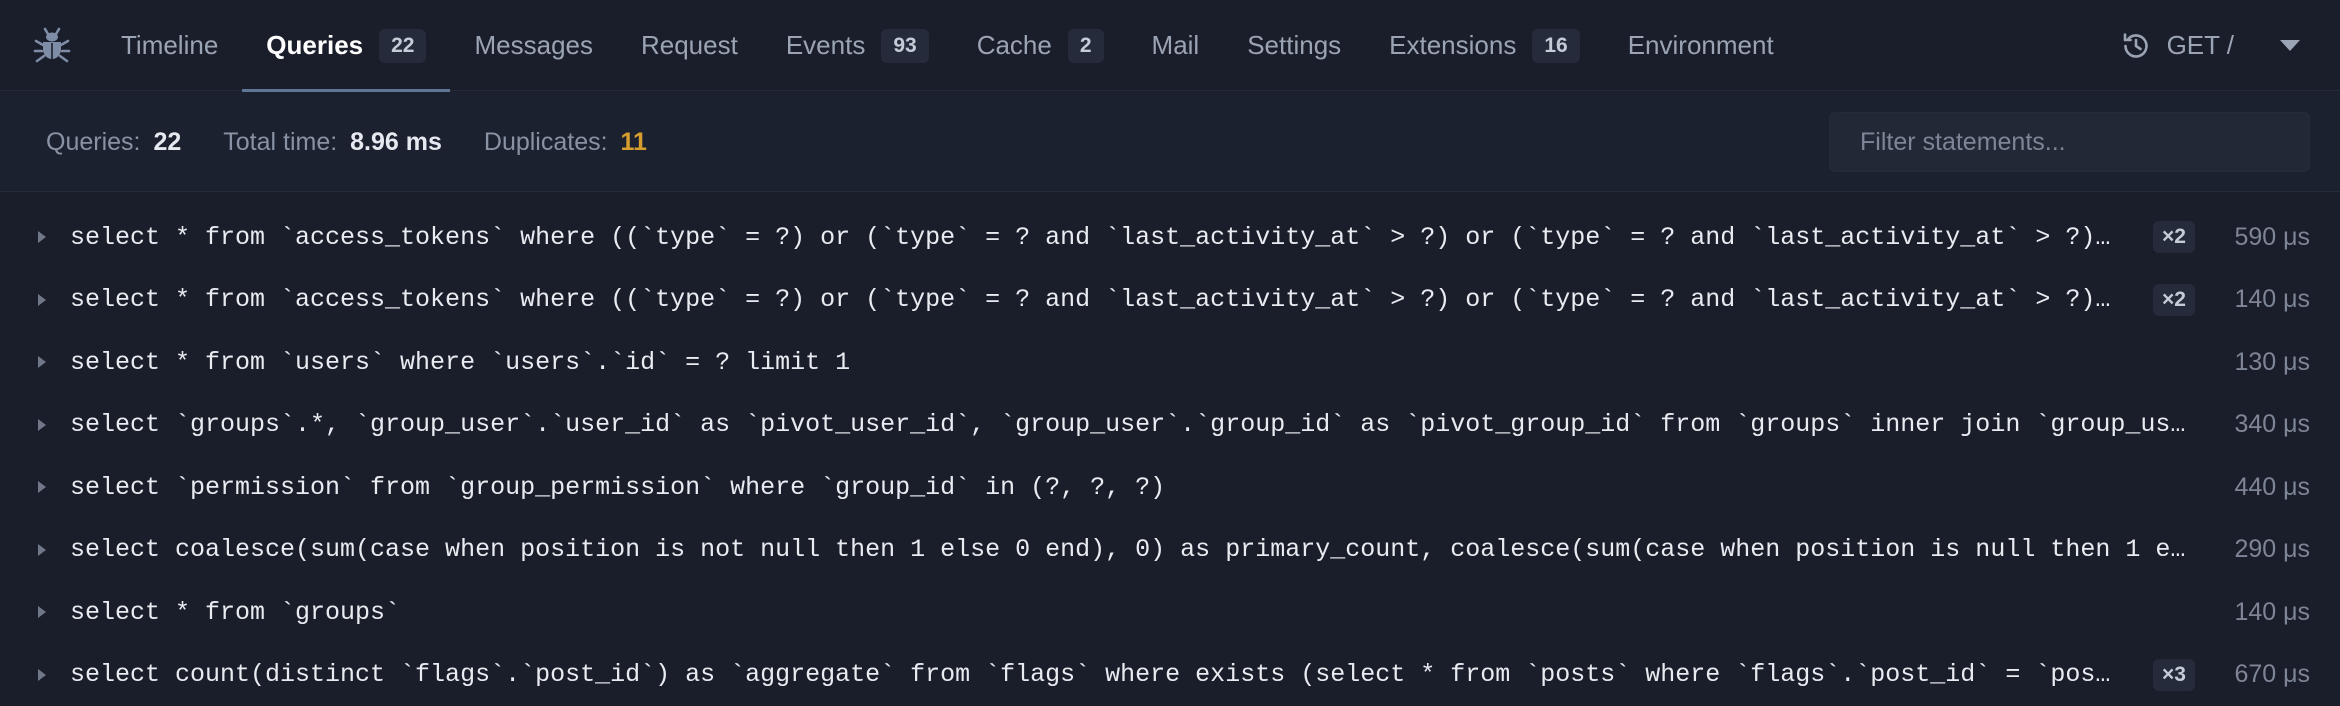 Image resolution: width=2340 pixels, height=706 pixels. Describe the element at coordinates (280, 142) in the screenshot. I see `stat-label: Total time:` at that location.